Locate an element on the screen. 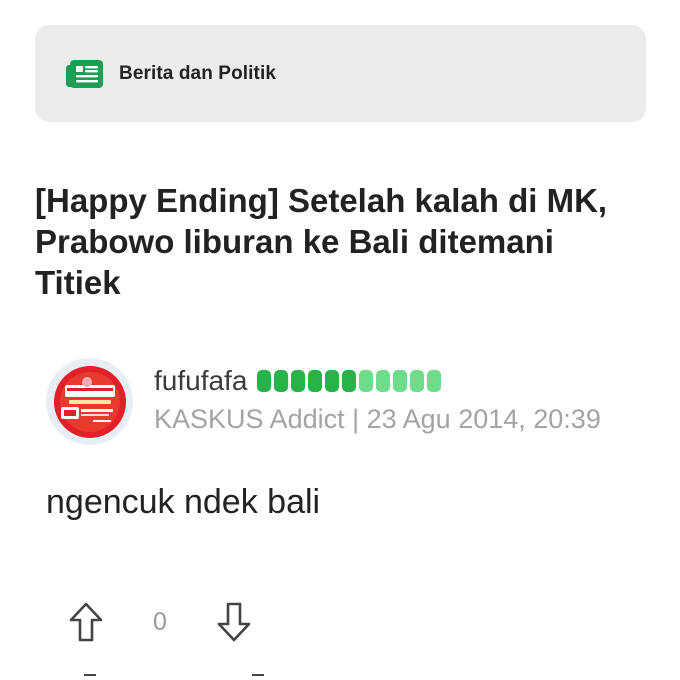  vote-bar: 0 is located at coordinates (160, 622).